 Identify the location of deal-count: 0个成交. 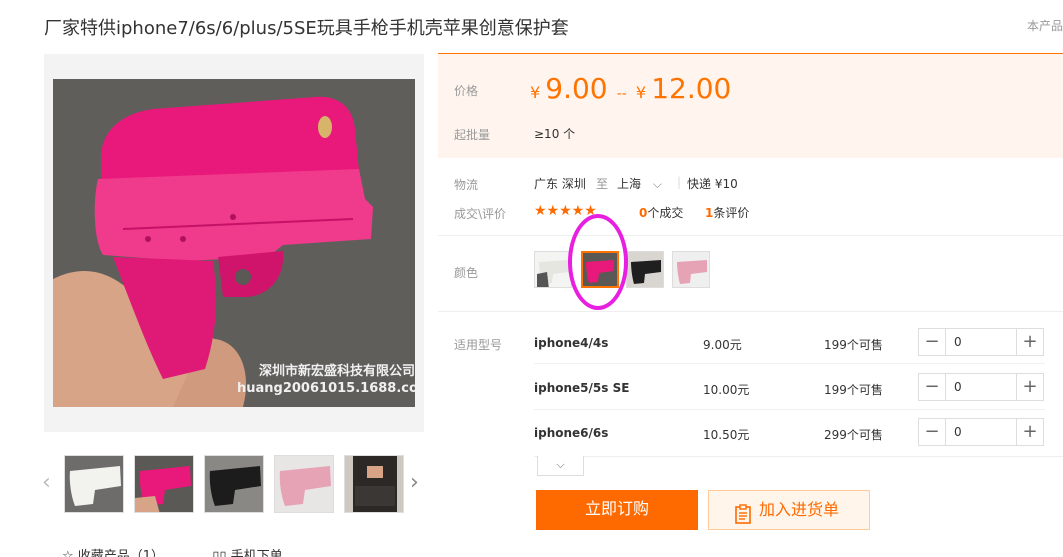
(661, 212).